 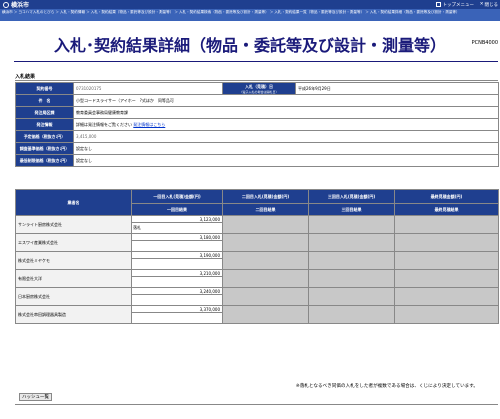 What do you see at coordinates (73, 278) in the screenshot?
I see `company-name: 有限会社大洋` at bounding box center [73, 278].